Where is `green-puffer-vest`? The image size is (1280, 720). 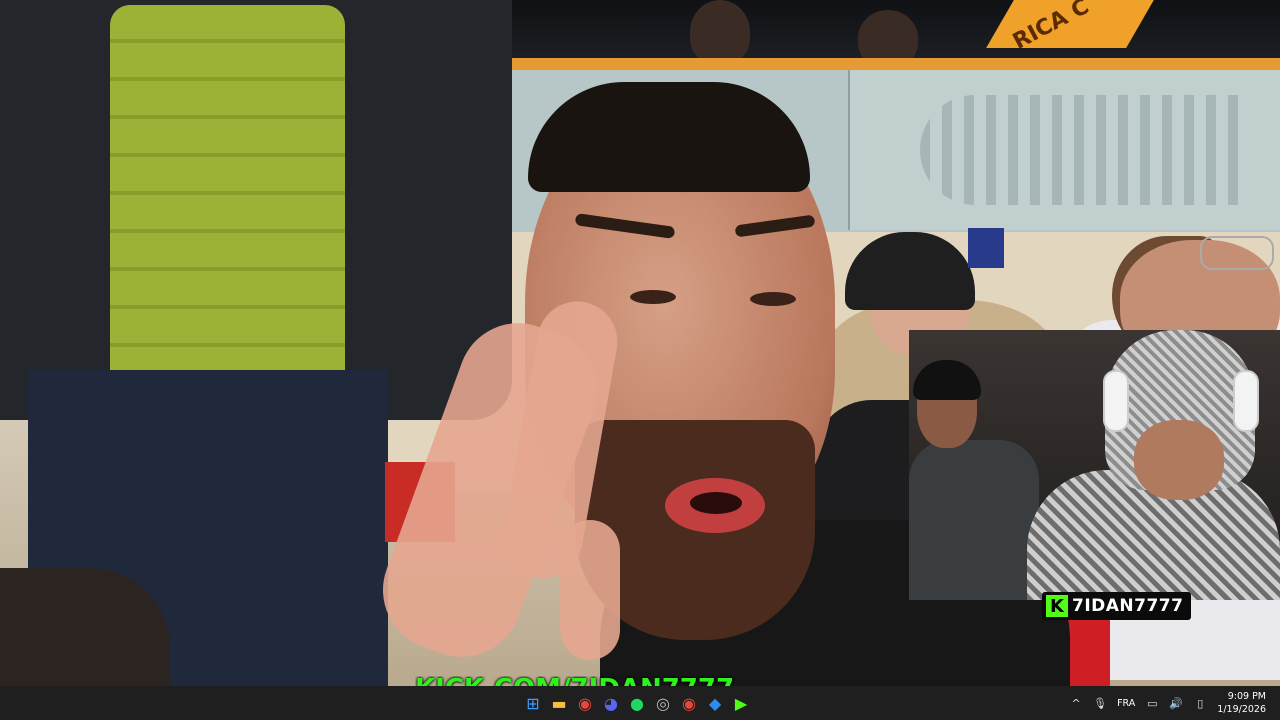
green-puffer-vest is located at coordinates (227, 200).